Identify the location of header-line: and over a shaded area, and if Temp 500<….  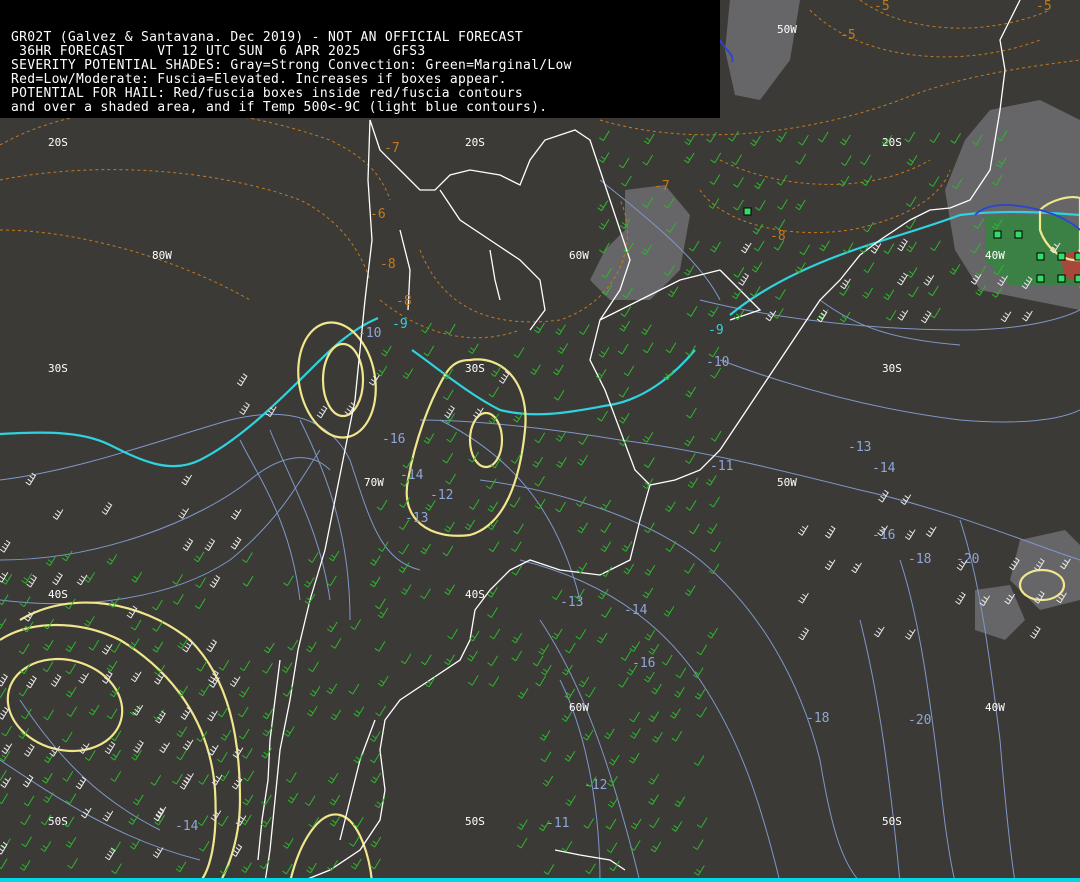
(279, 107).